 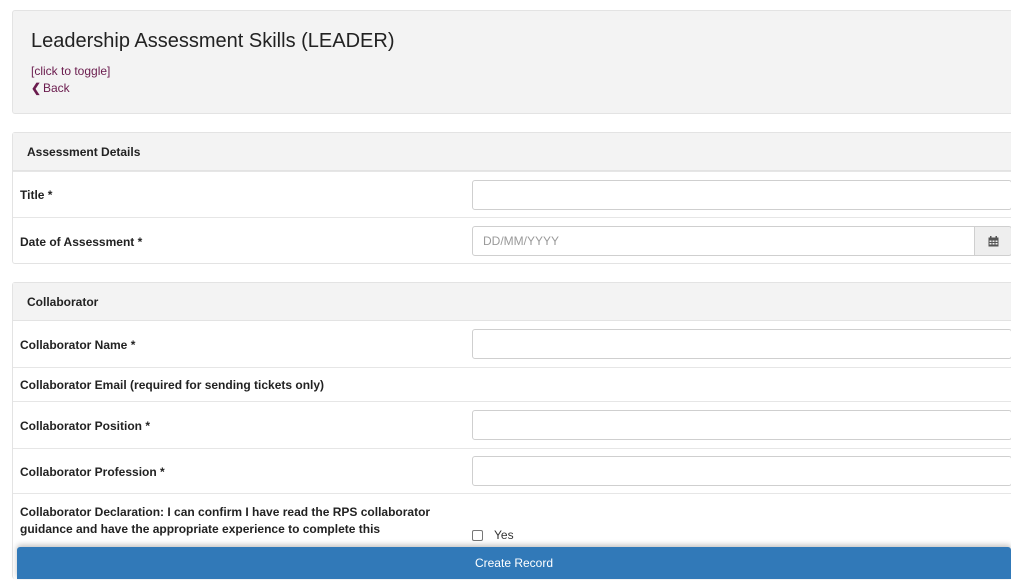 What do you see at coordinates (36, 88) in the screenshot?
I see `chevron-left-icon: ❮` at bounding box center [36, 88].